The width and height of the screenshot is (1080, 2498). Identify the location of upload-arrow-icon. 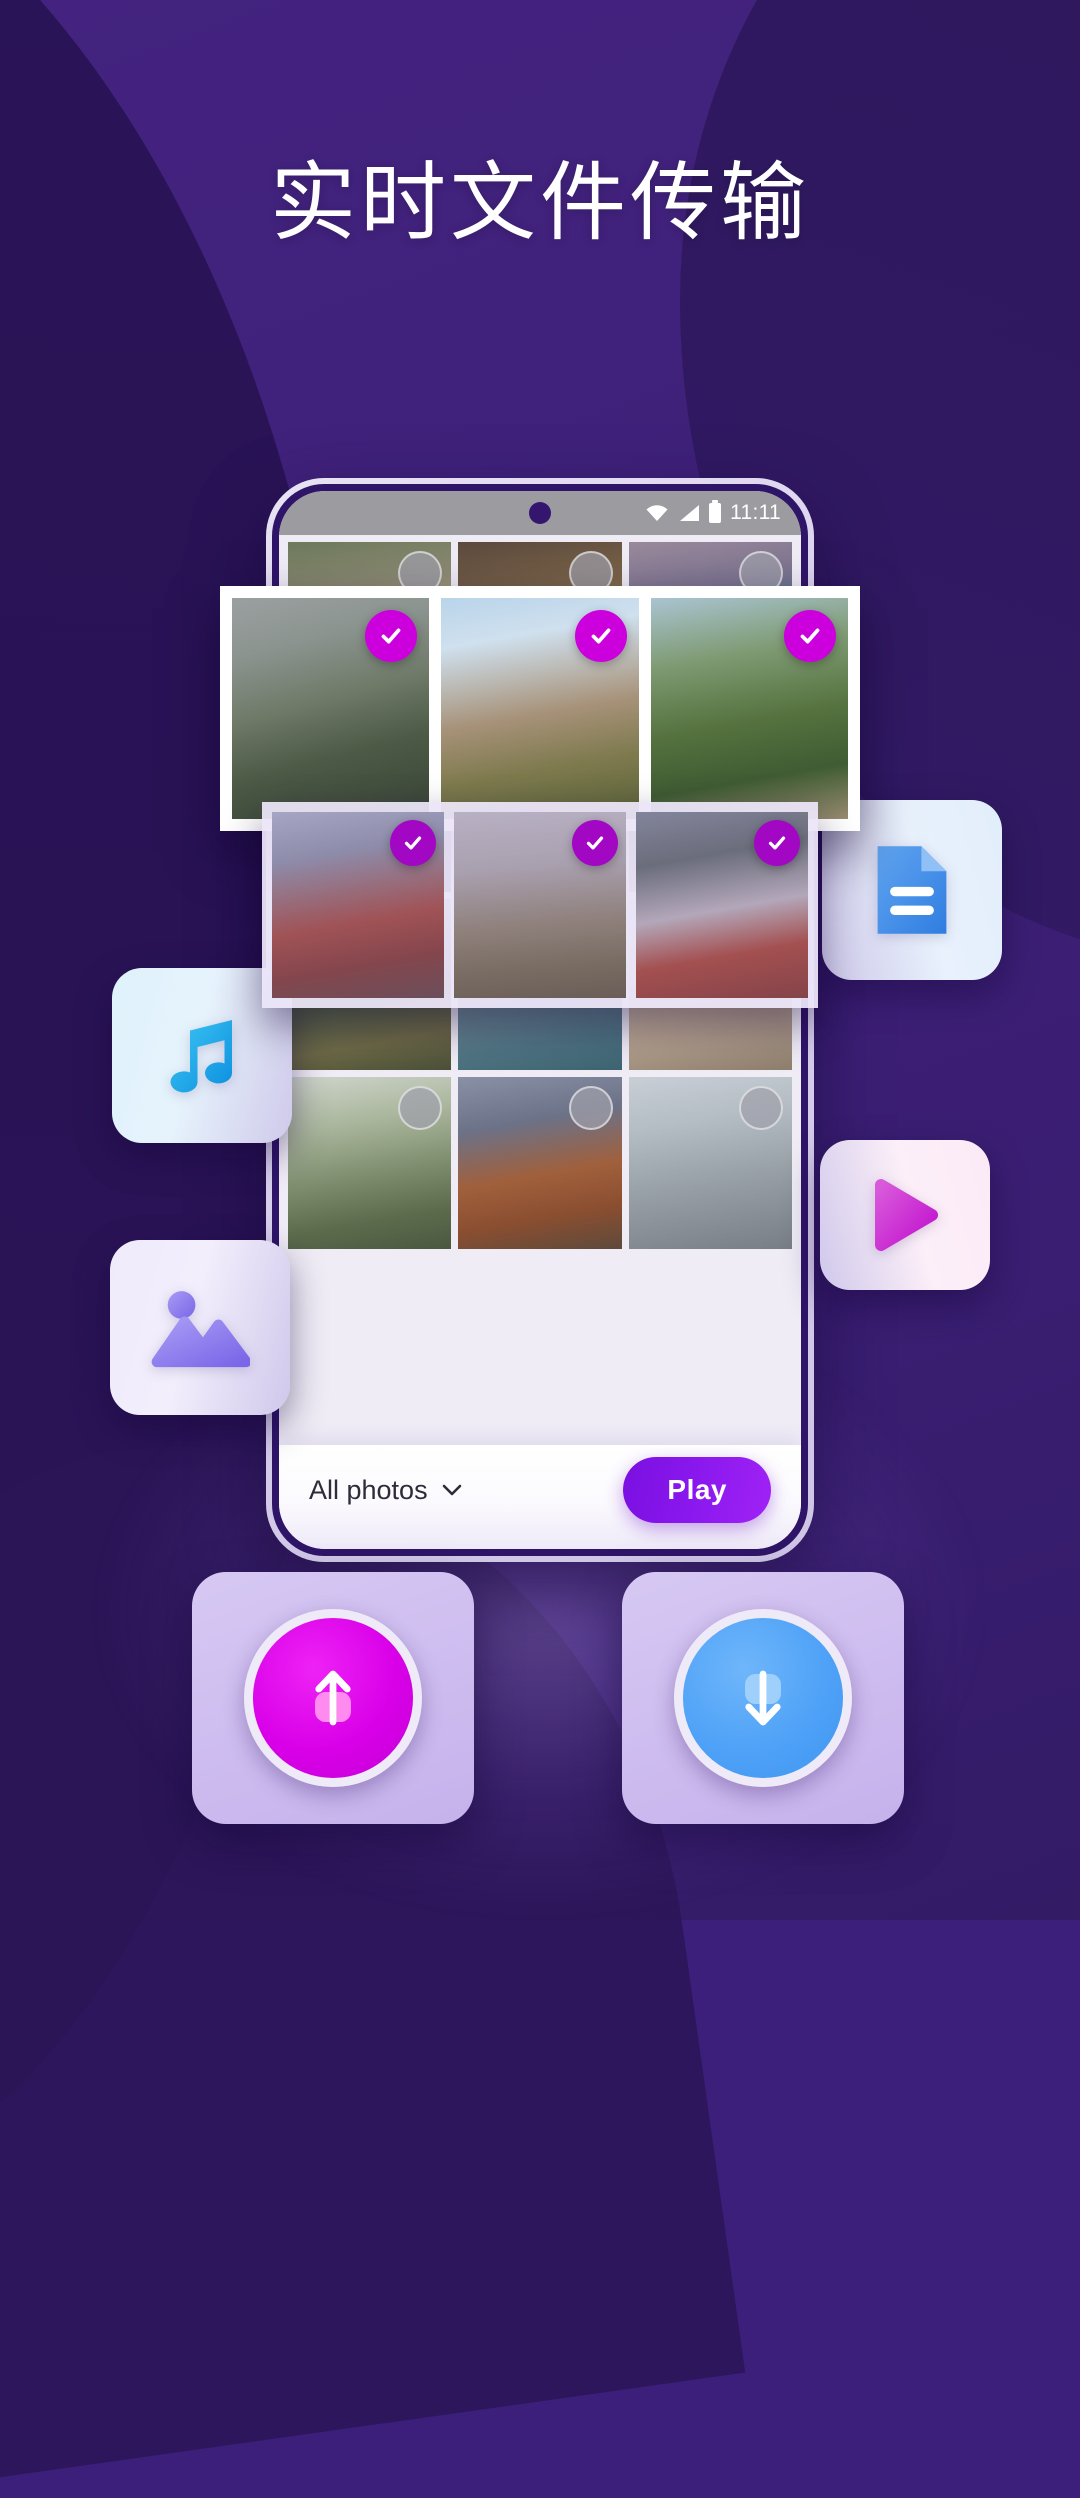
(333, 1698).